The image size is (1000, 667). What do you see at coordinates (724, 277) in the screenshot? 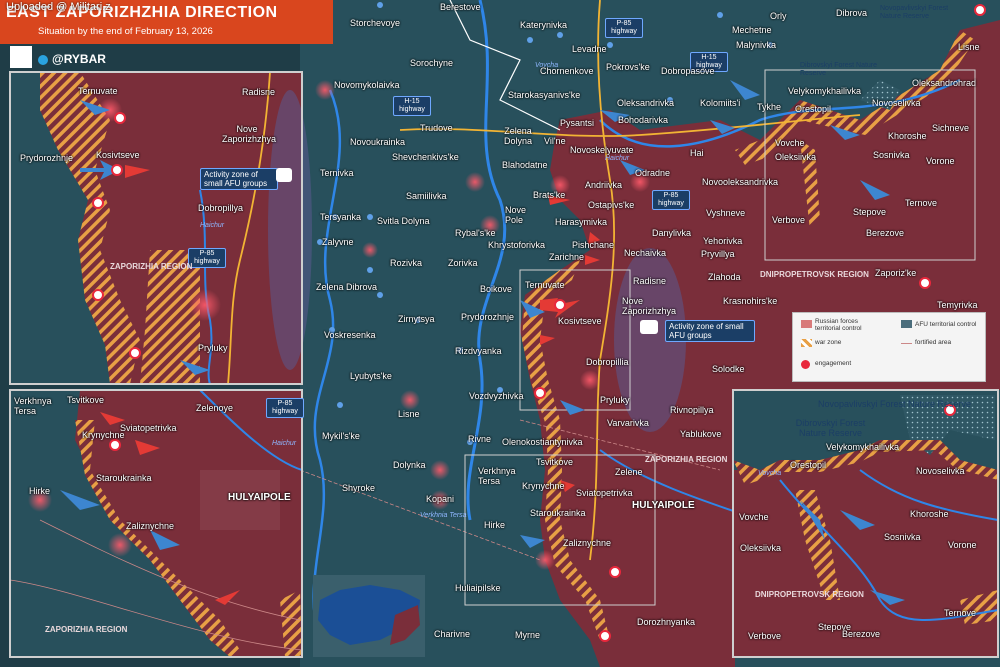
I see `place-zlahoda: Zlahoda` at bounding box center [724, 277].